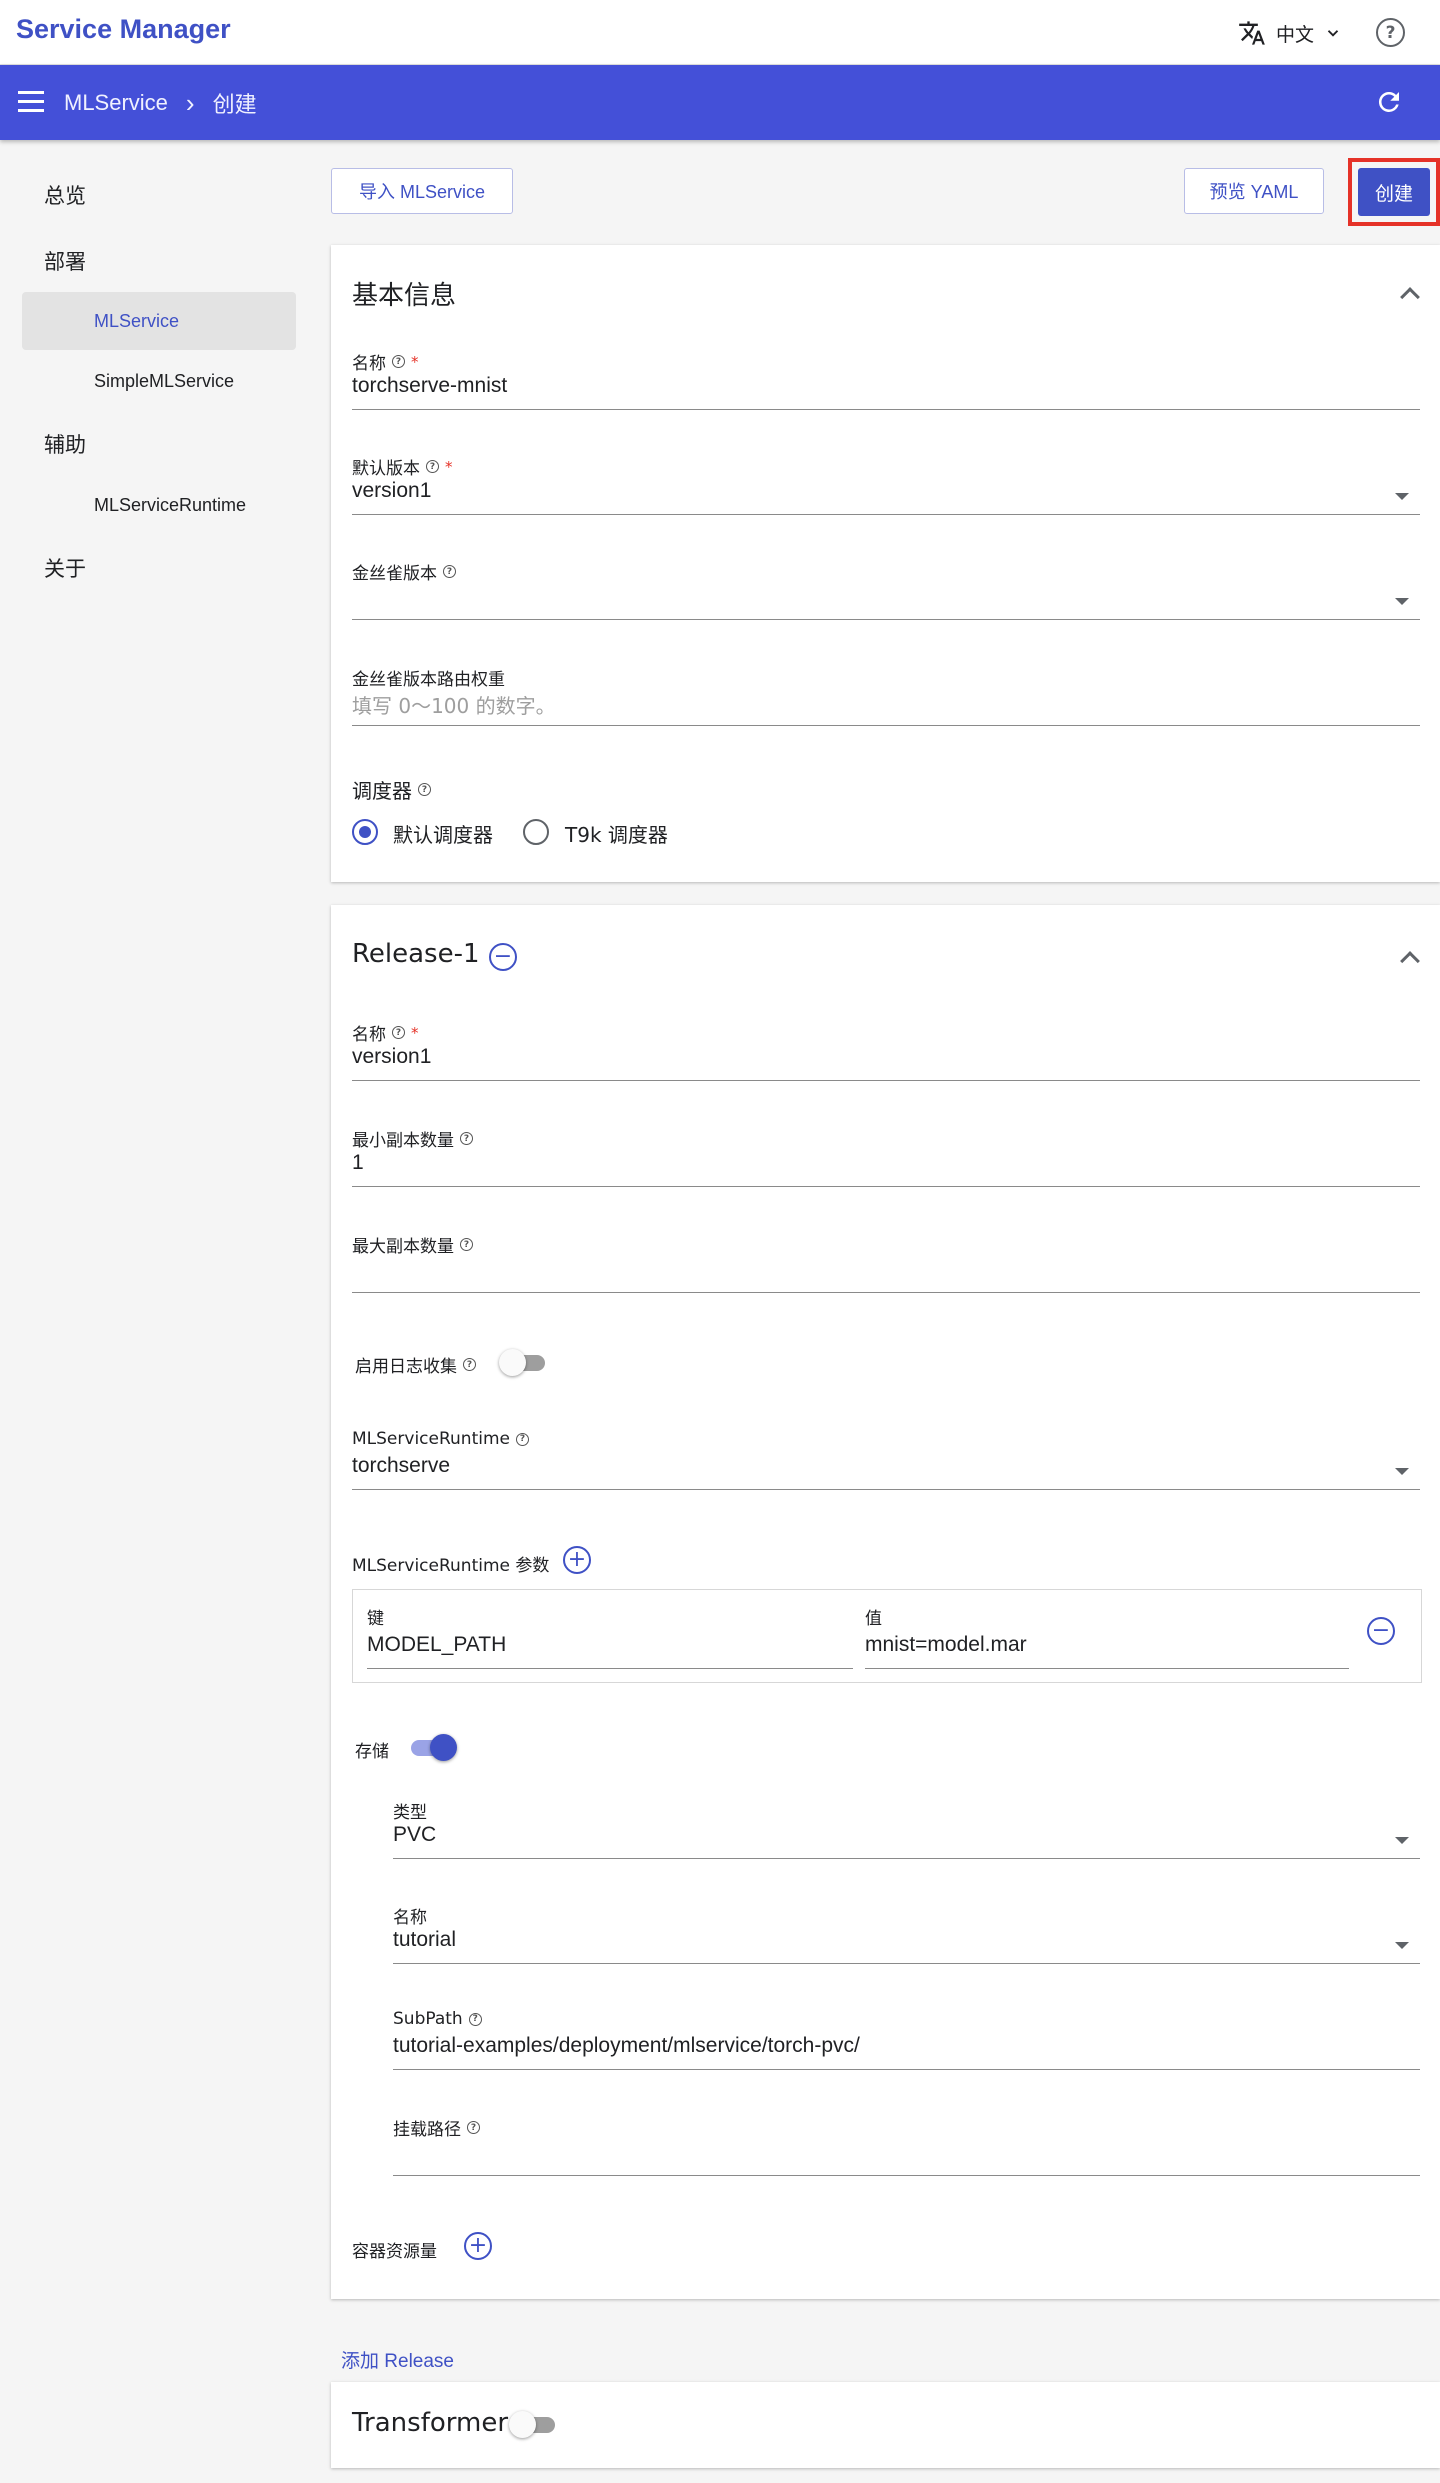 Image resolution: width=1440 pixels, height=2483 pixels. Describe the element at coordinates (422, 191) in the screenshot. I see `import-mlservice-button: 导入 MLService` at that location.